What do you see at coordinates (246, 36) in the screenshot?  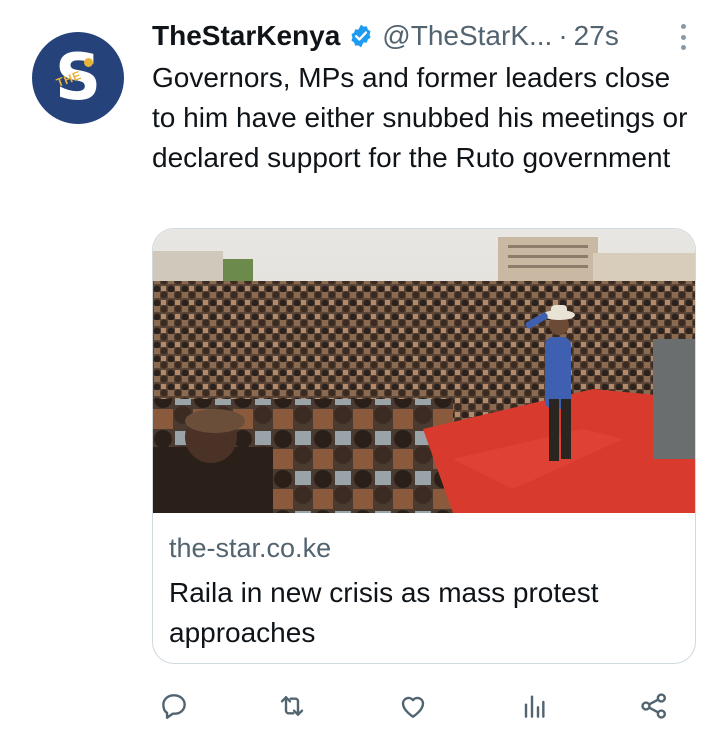 I see `author-name: TheStarKenya` at bounding box center [246, 36].